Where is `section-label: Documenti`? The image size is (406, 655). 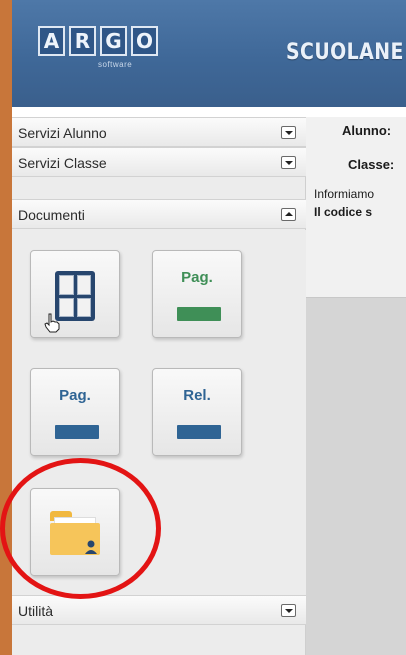 section-label: Documenti is located at coordinates (51, 215).